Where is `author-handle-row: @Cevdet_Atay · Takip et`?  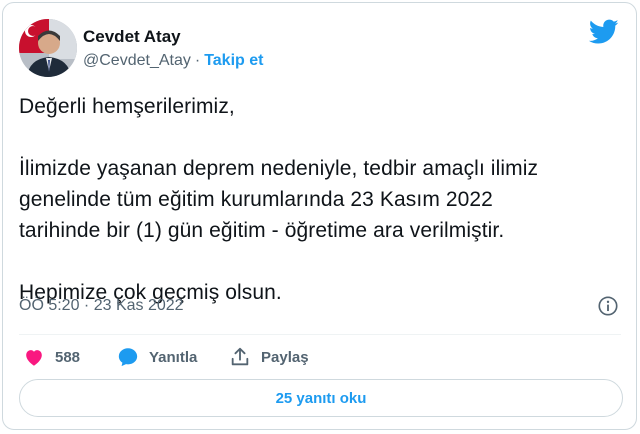 author-handle-row: @Cevdet_Atay · Takip et is located at coordinates (173, 61).